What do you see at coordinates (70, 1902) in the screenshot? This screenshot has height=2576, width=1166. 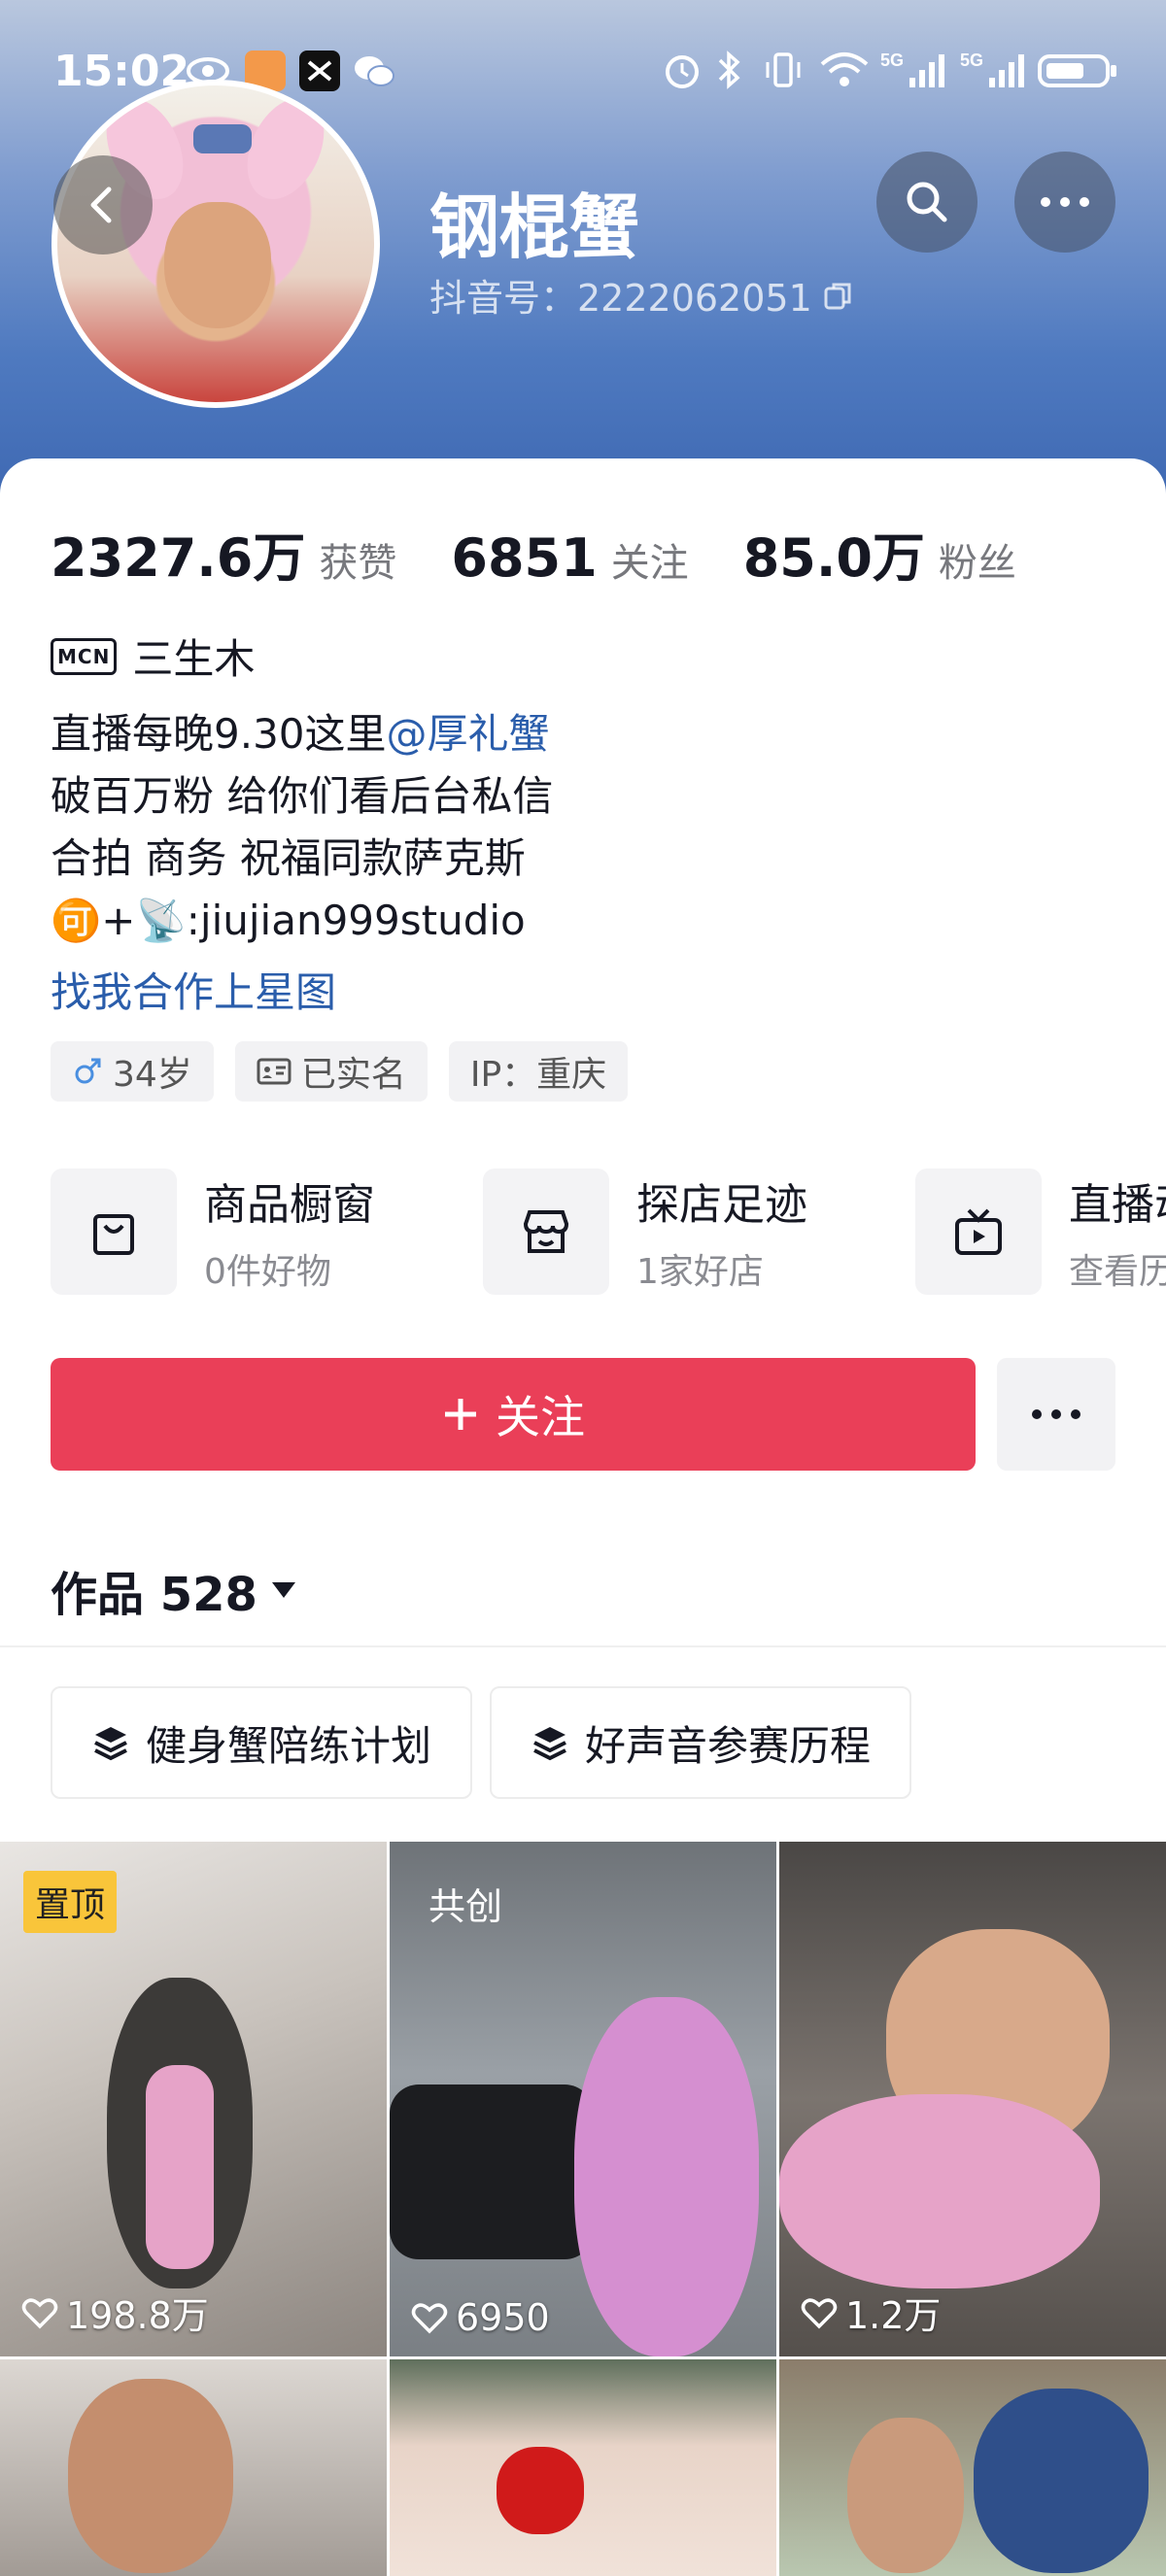 I see `pinned-badge: 置顶` at bounding box center [70, 1902].